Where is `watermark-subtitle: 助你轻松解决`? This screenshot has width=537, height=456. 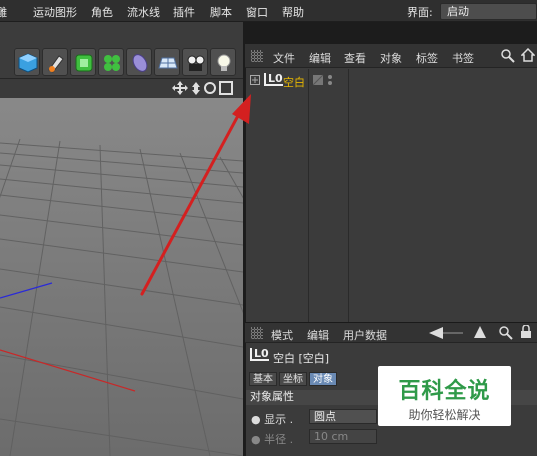 watermark-subtitle: 助你轻松解决 is located at coordinates (444, 415).